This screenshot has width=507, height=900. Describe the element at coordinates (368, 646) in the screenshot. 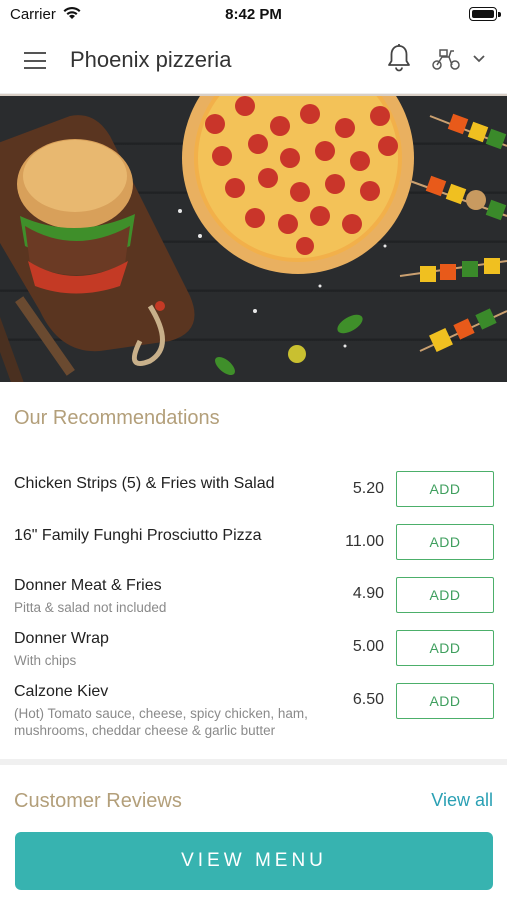

I see `item-price: 5.00` at that location.